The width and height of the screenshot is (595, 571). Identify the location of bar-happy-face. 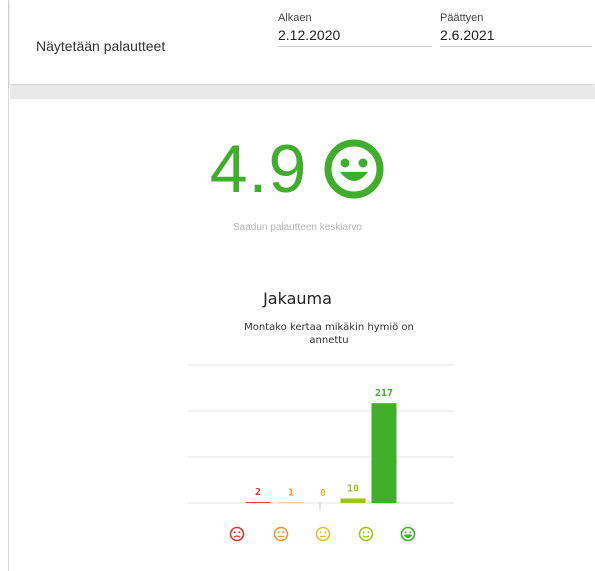
(353, 500).